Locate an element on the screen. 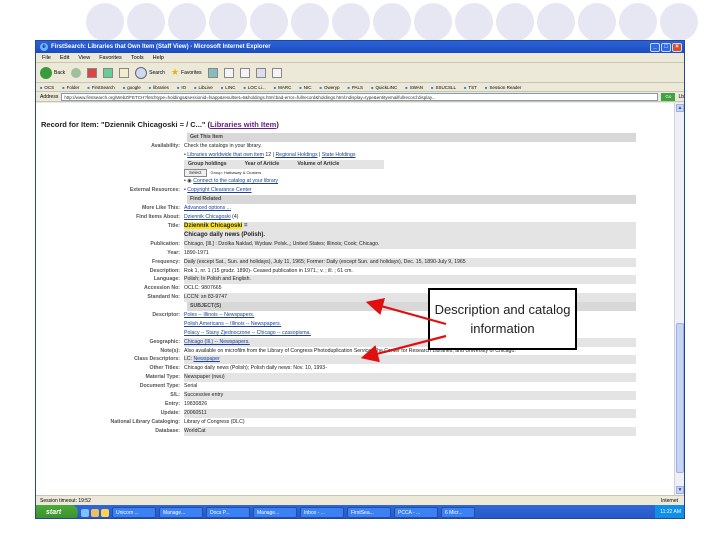 The image size is (720, 540). zone-text: Internet is located at coordinates (669, 501).